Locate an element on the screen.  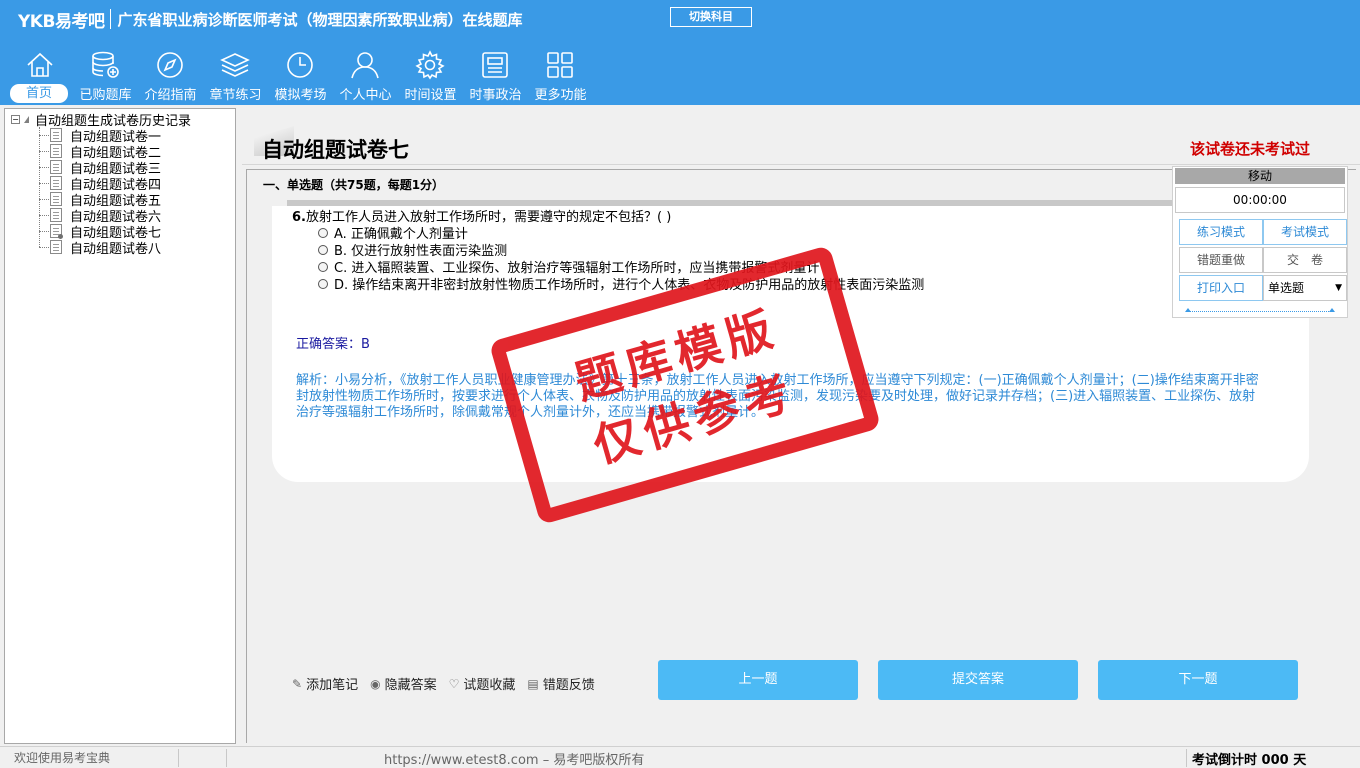
question-type-select: 单选题 ▼ is located at coordinates (1305, 288).